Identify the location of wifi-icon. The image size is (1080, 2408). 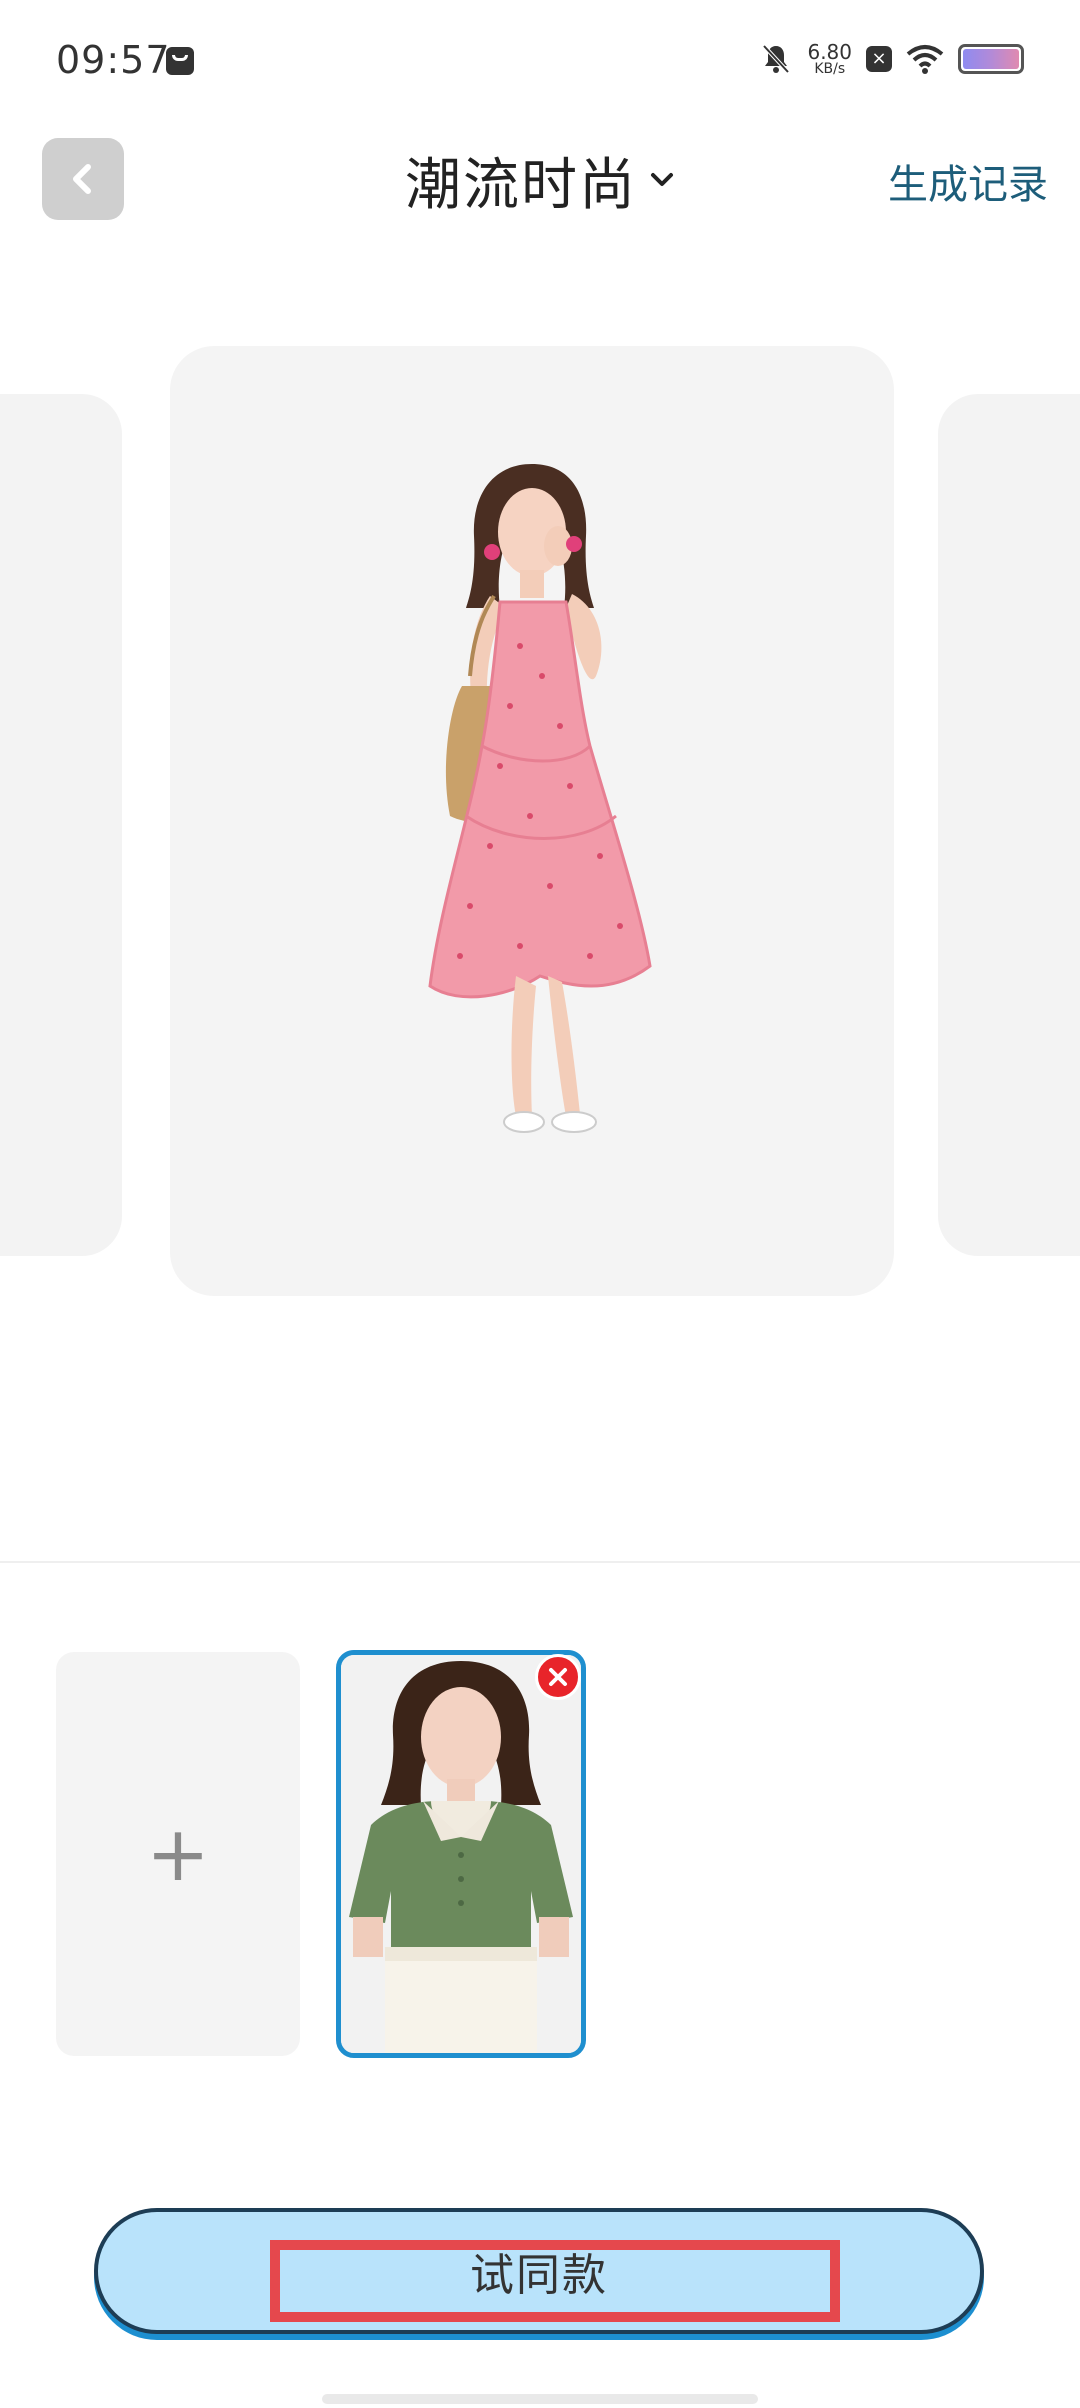
(925, 59).